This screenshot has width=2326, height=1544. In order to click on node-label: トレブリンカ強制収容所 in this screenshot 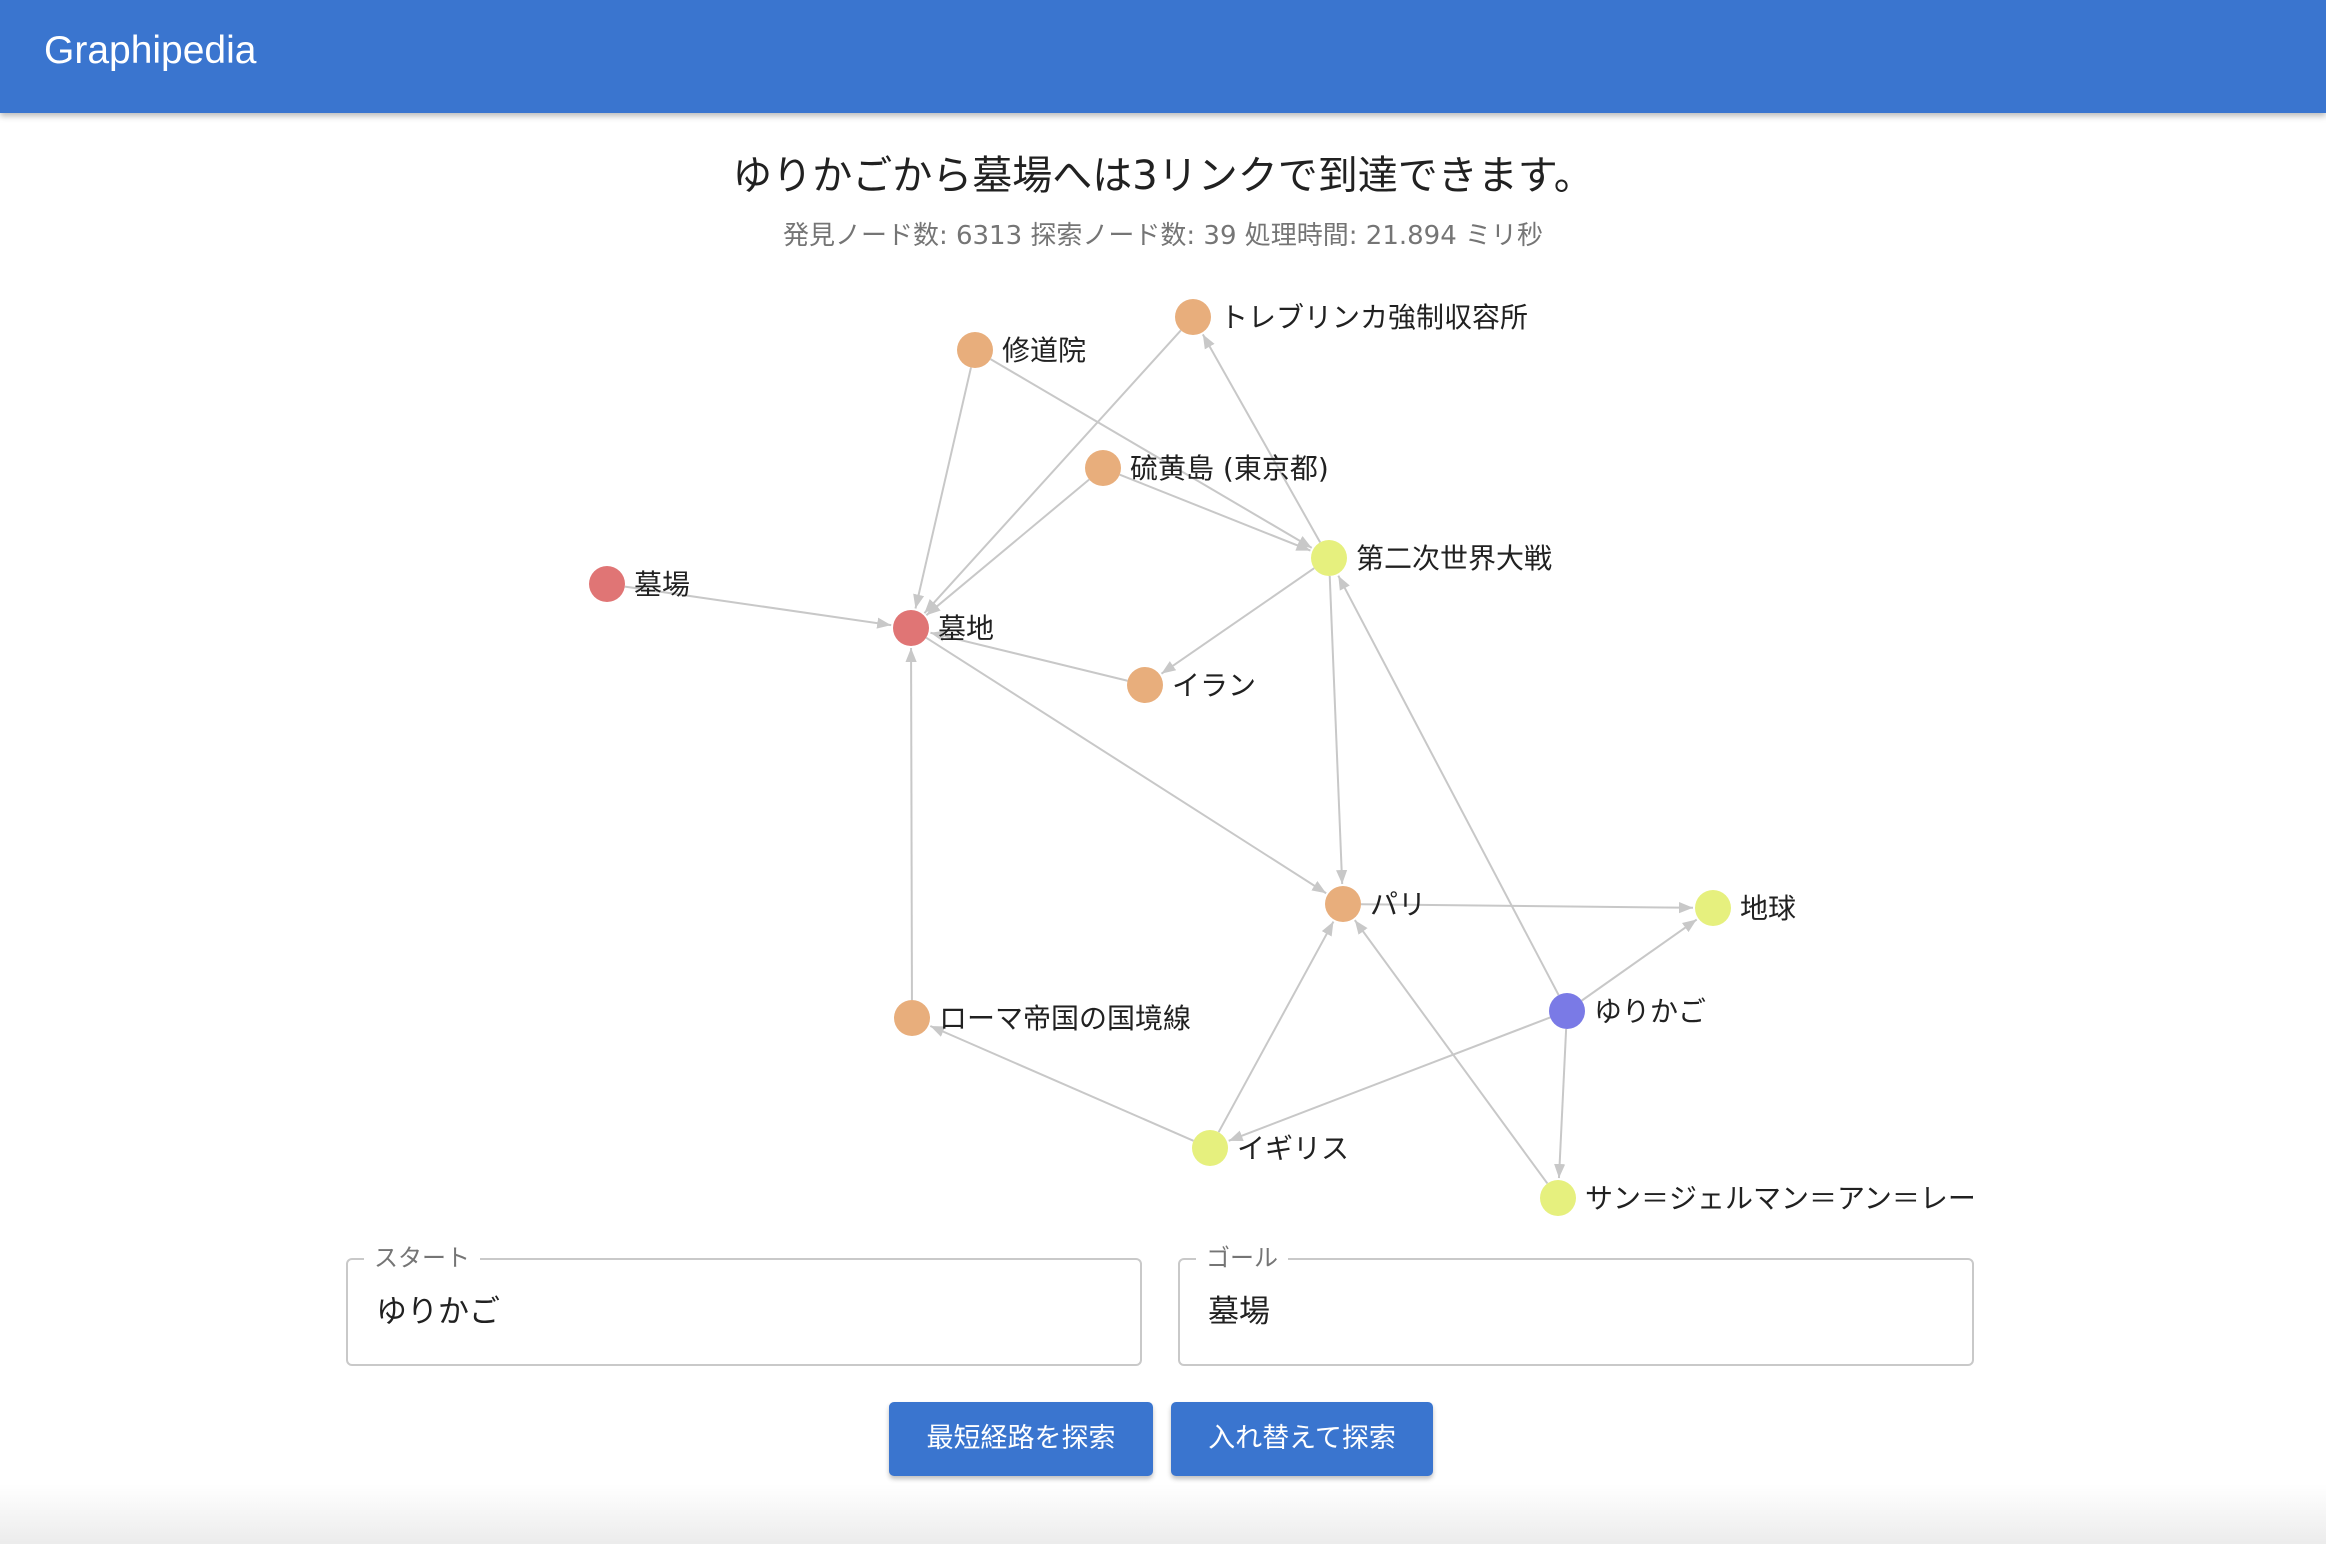, I will do `click(1374, 317)`.